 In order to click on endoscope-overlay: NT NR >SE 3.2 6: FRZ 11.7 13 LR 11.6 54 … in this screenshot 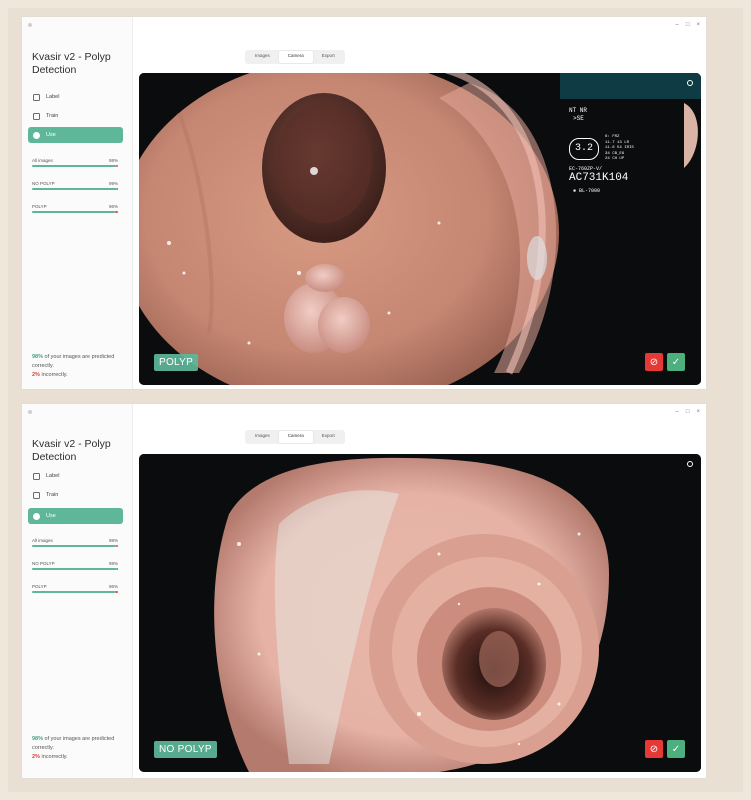, I will do `click(629, 150)`.